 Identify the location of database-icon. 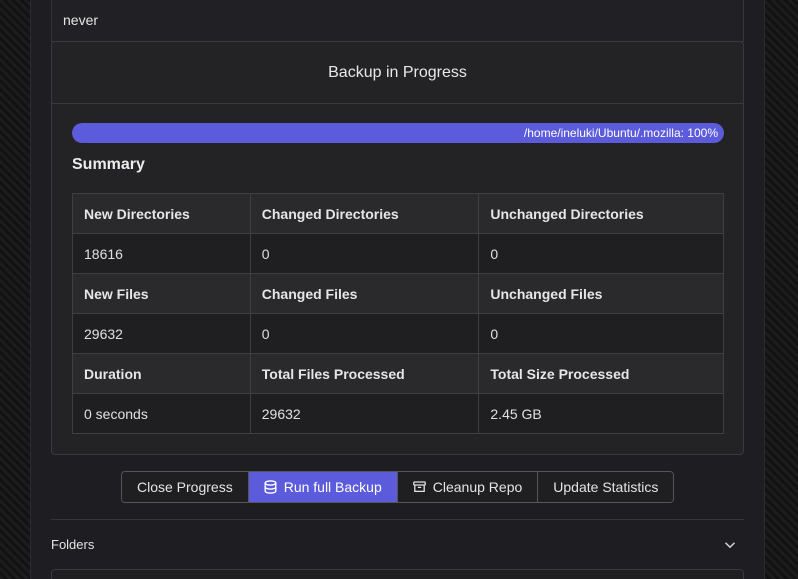
(270, 487).